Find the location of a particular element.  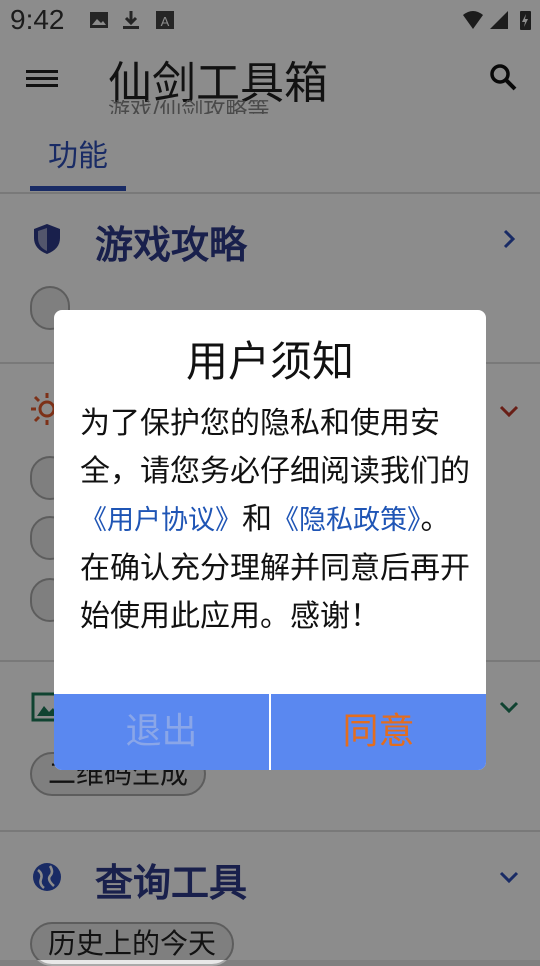

privacy-policy-link: 《隐私政策》 is located at coordinates (346, 520).